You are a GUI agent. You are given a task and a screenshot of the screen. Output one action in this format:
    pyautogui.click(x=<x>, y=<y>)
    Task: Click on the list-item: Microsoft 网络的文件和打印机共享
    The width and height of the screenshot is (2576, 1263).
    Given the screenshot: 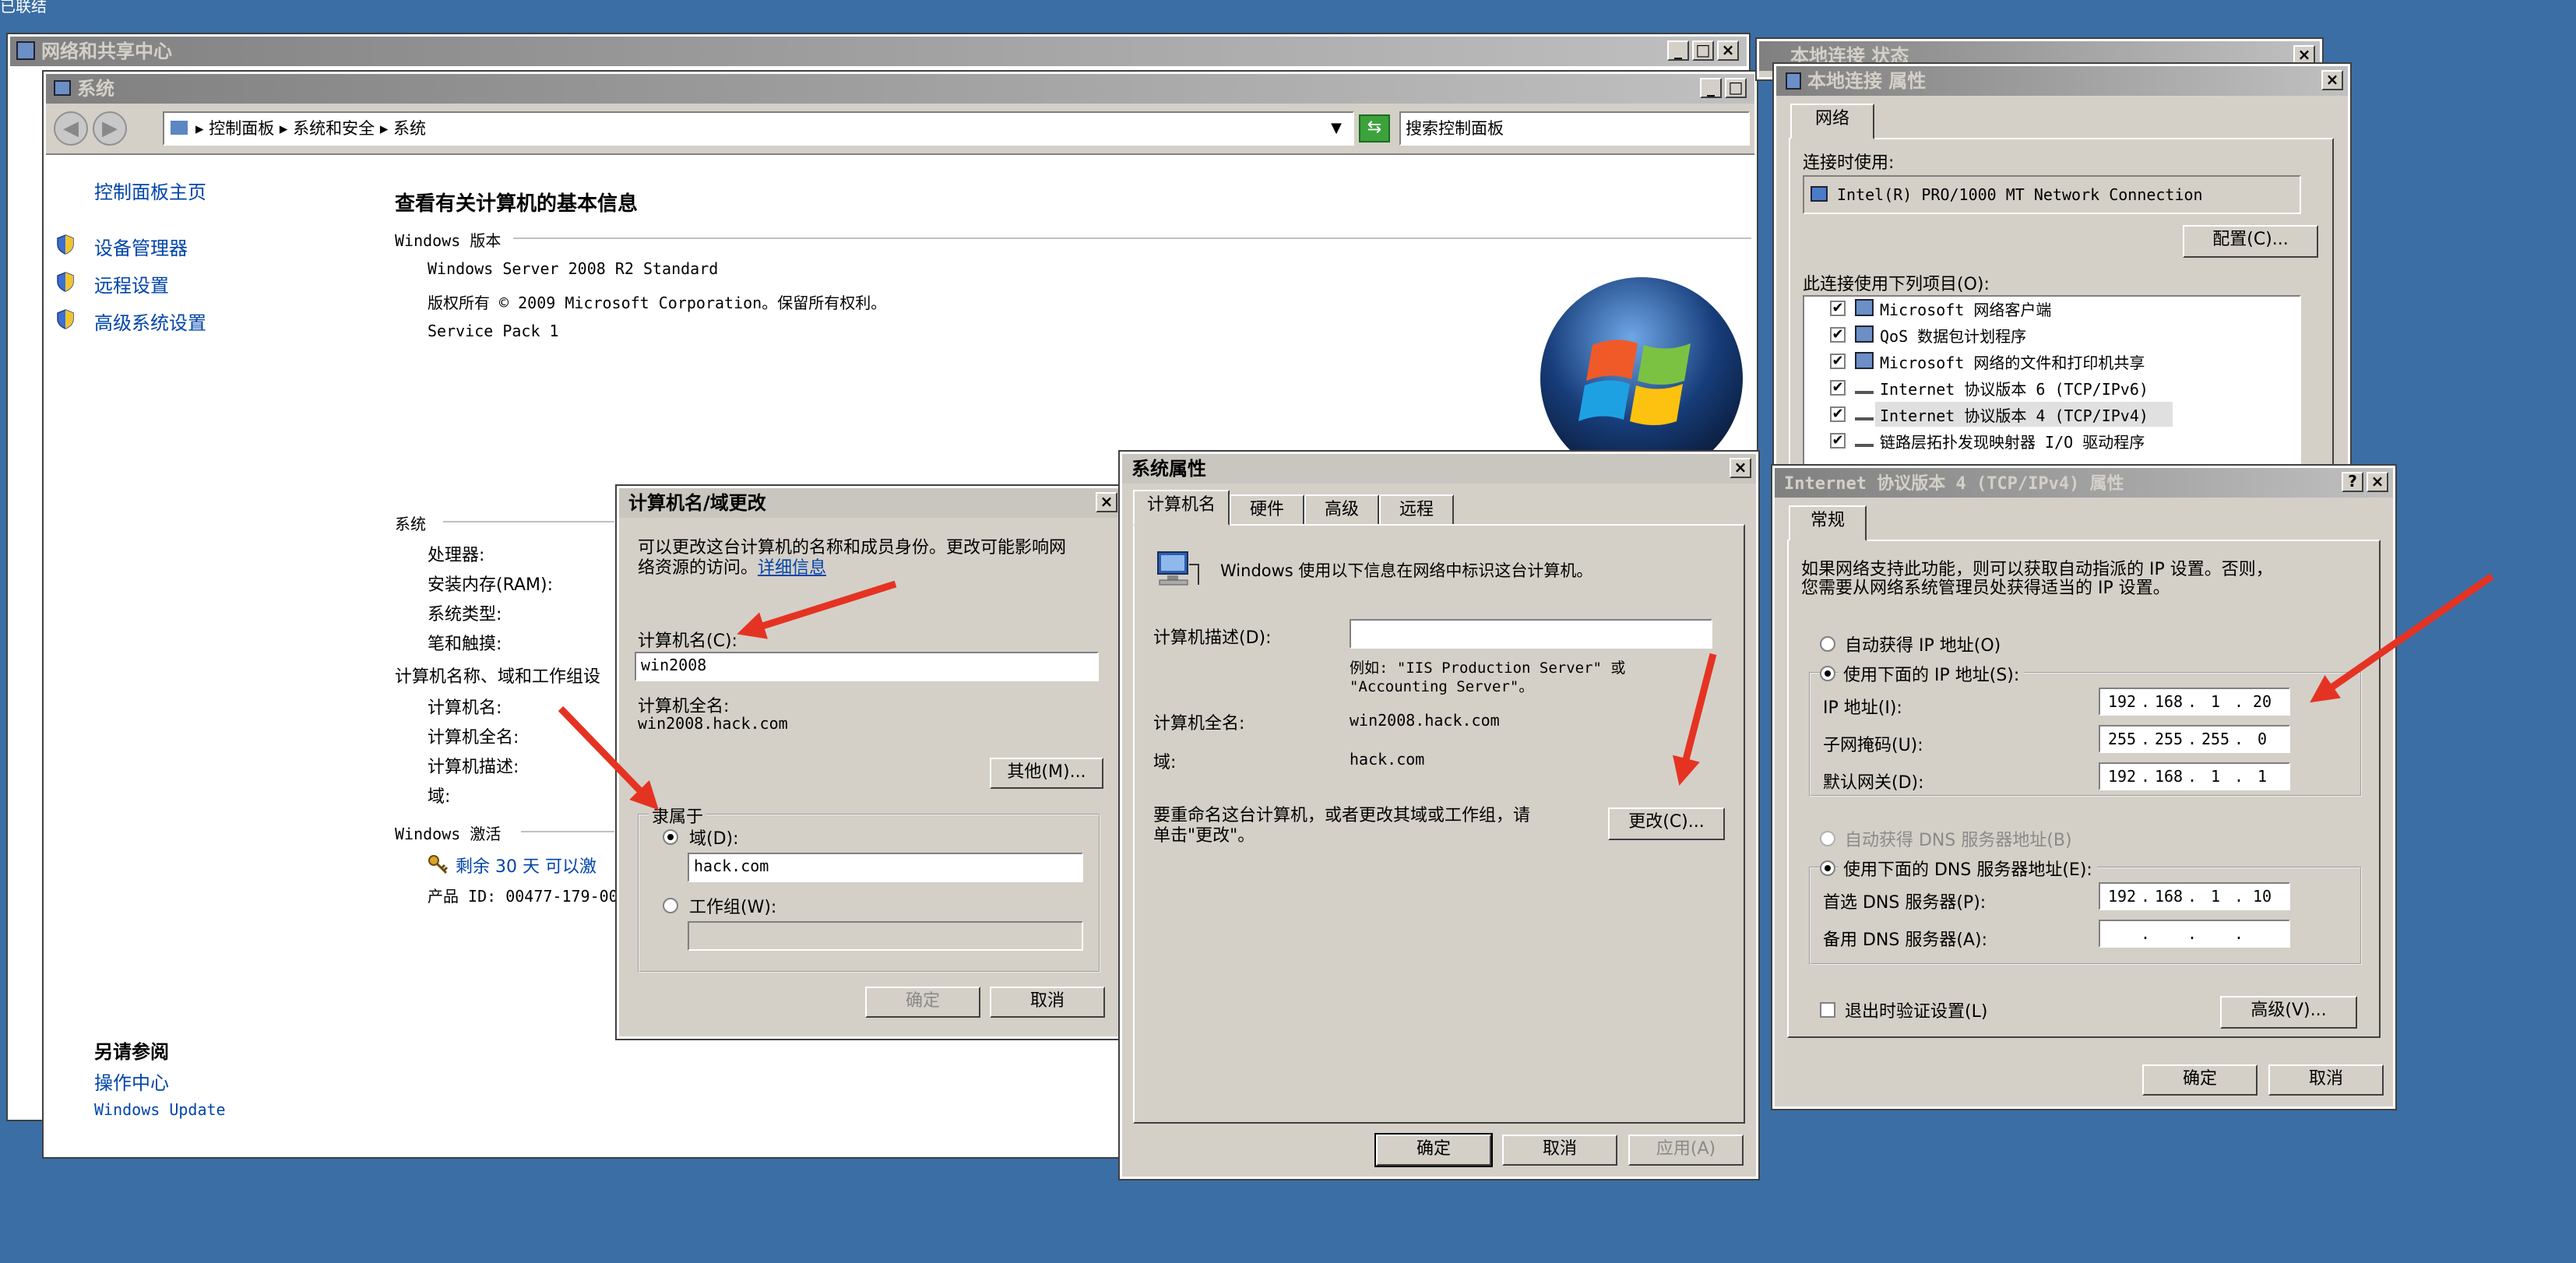 What is the action you would take?
    pyautogui.click(x=2012, y=361)
    